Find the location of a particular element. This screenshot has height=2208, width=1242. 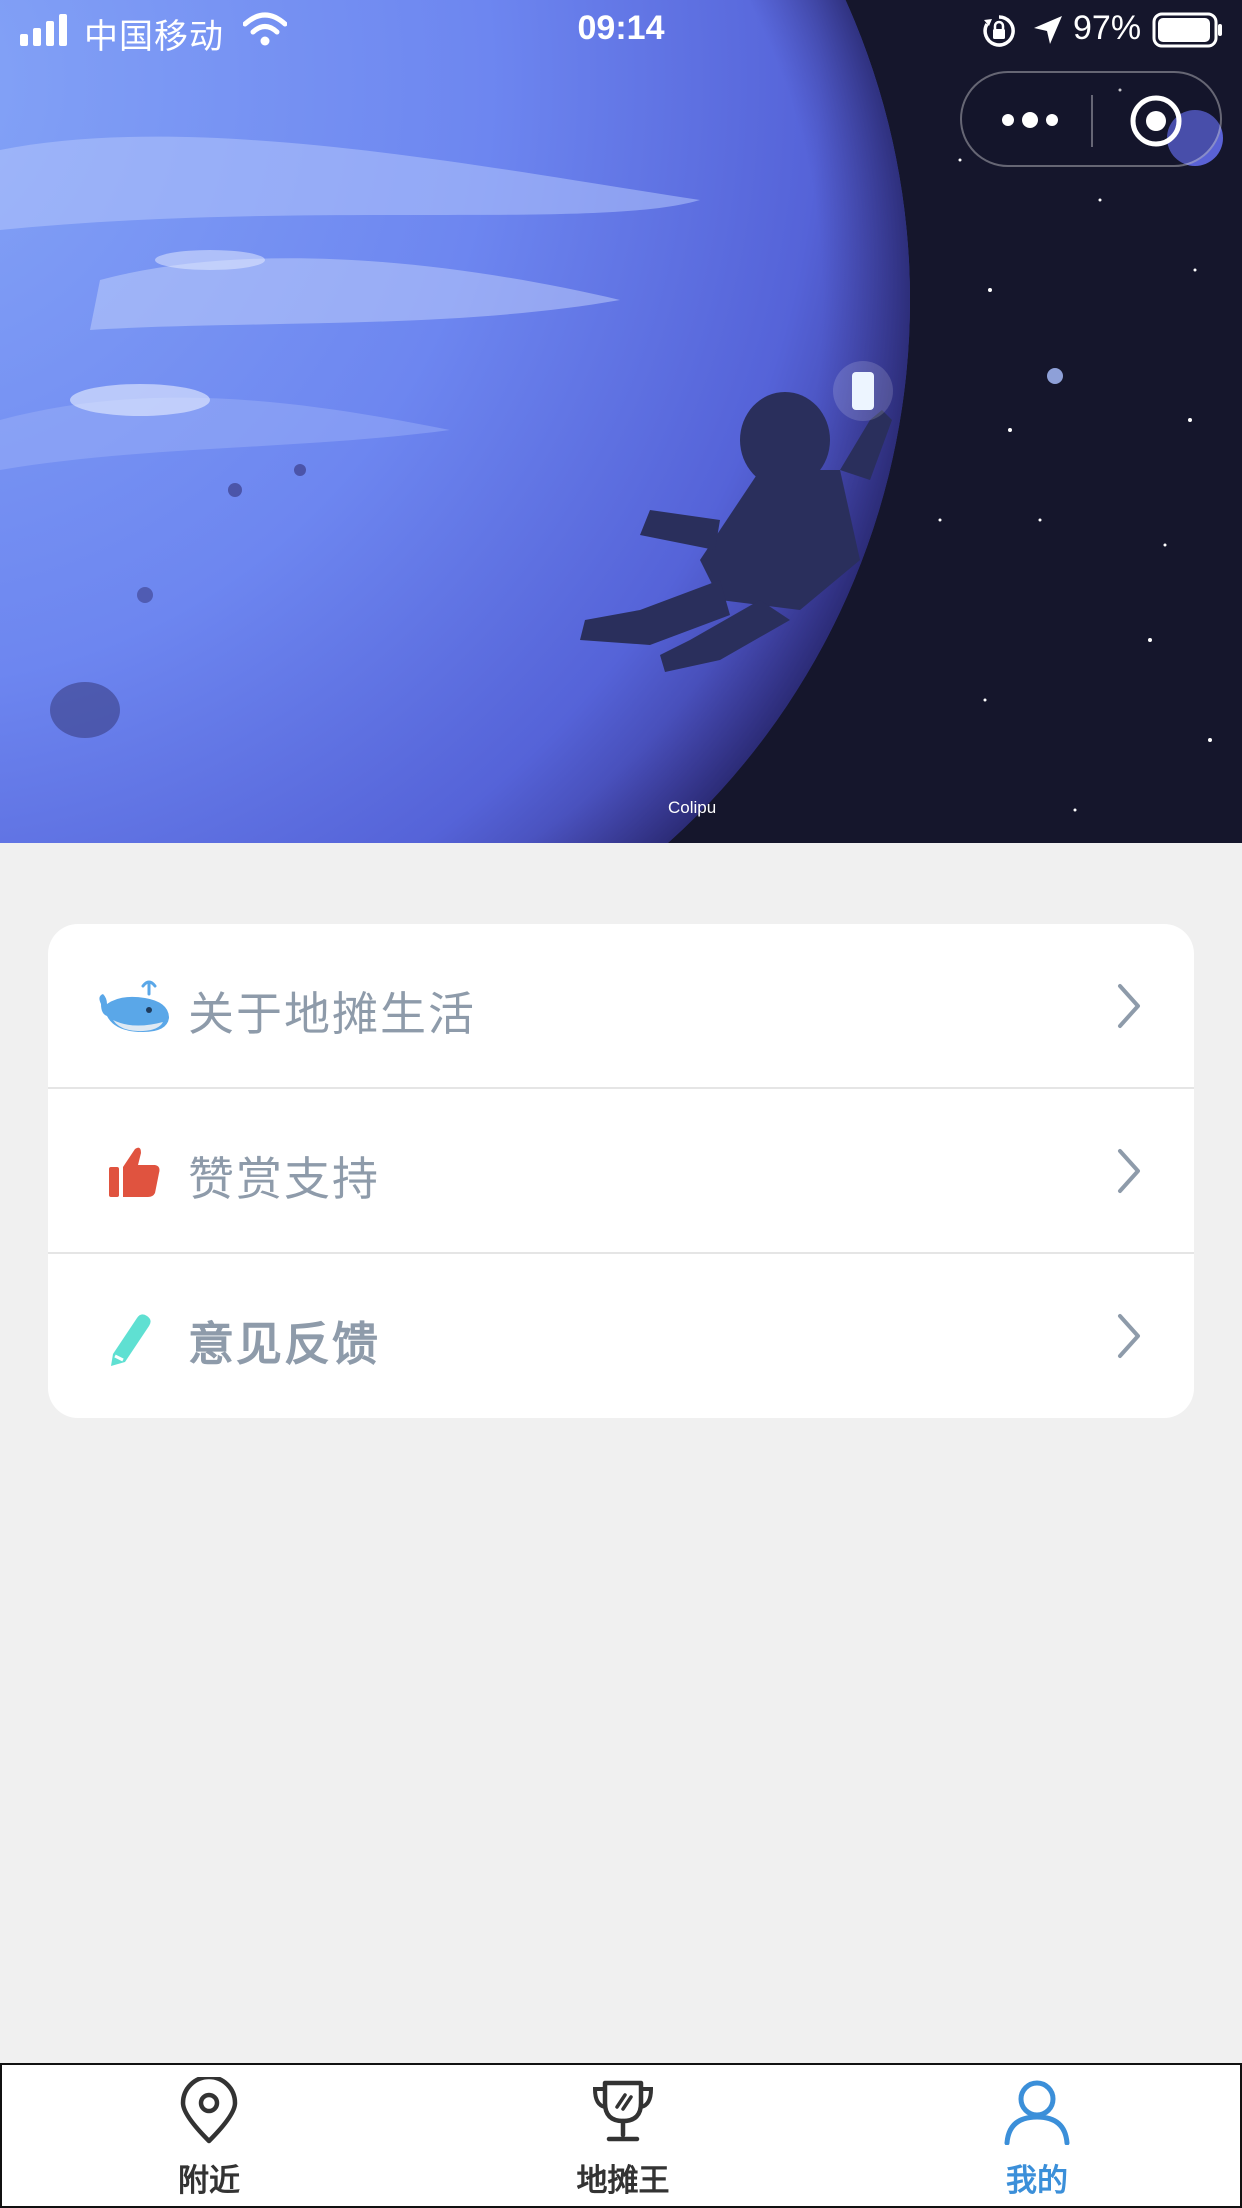

capsule-divider is located at coordinates (1092, 121).